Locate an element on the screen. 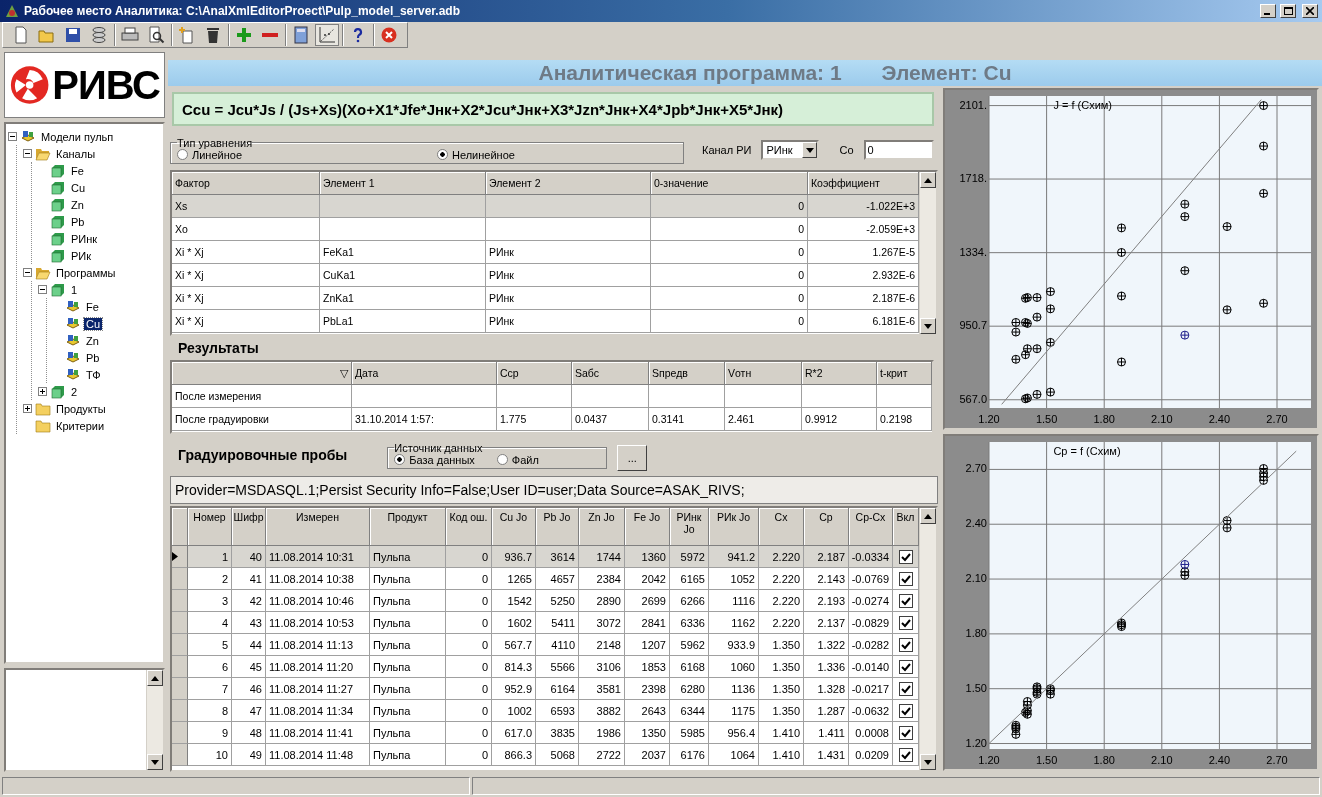  tree-item: 1 is located at coordinates (74, 289).